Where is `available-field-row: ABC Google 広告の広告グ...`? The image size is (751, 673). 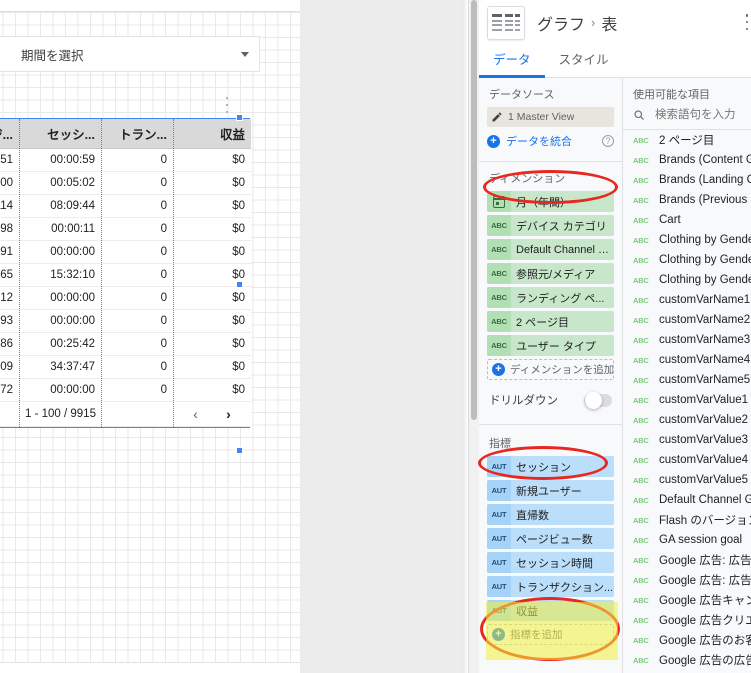 available-field-row: ABC Google 広告の広告グ... is located at coordinates (687, 660).